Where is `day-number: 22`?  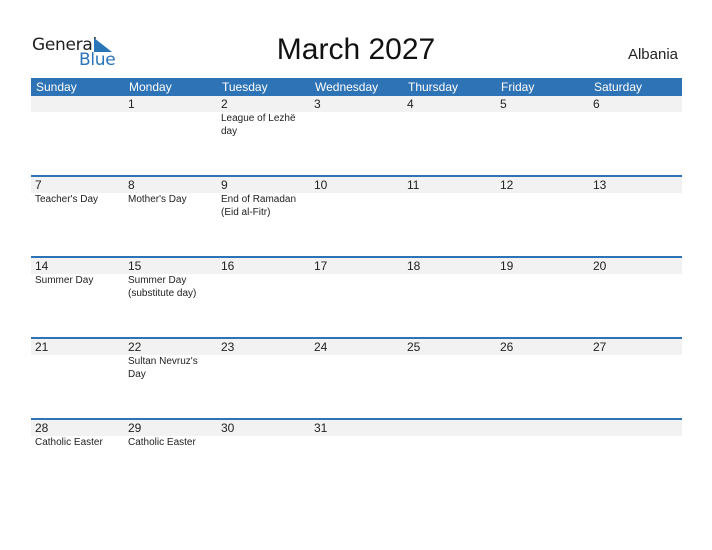
day-number: 22 is located at coordinates (135, 347).